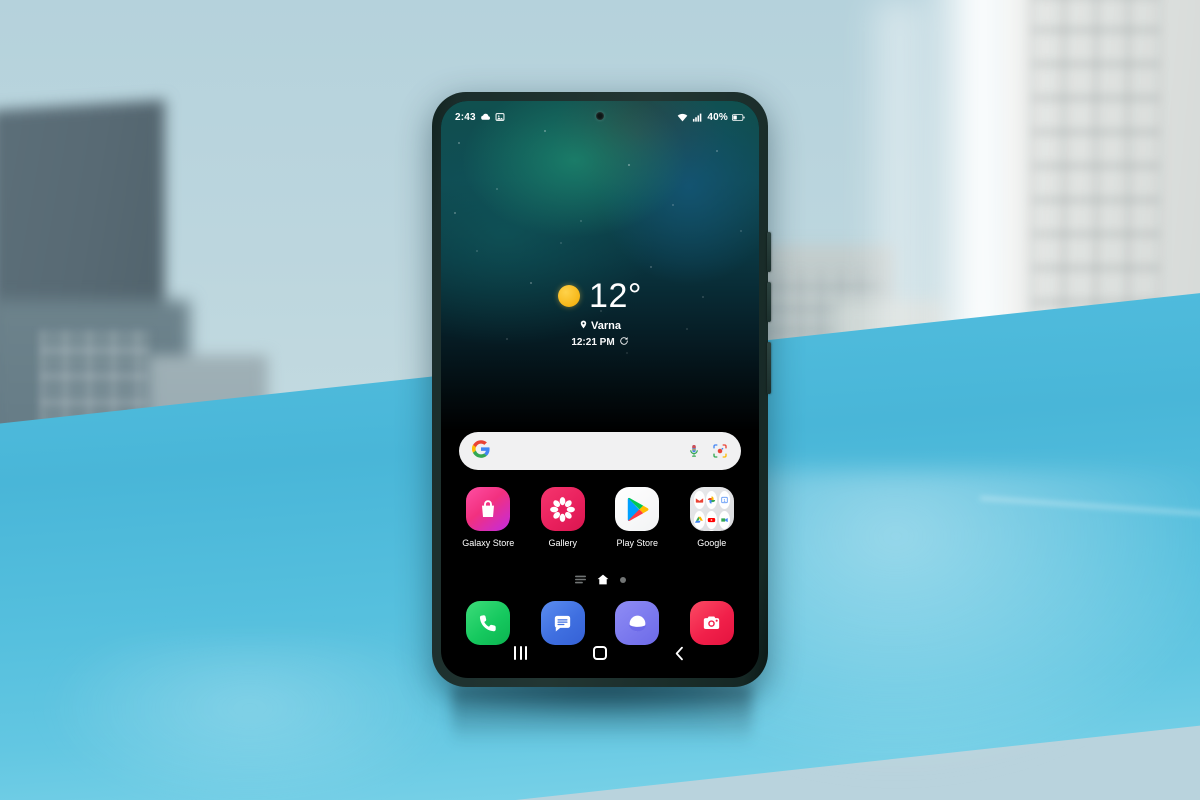 The width and height of the screenshot is (1200, 800). What do you see at coordinates (600, 266) in the screenshot?
I see `wallpaper-stars` at bounding box center [600, 266].